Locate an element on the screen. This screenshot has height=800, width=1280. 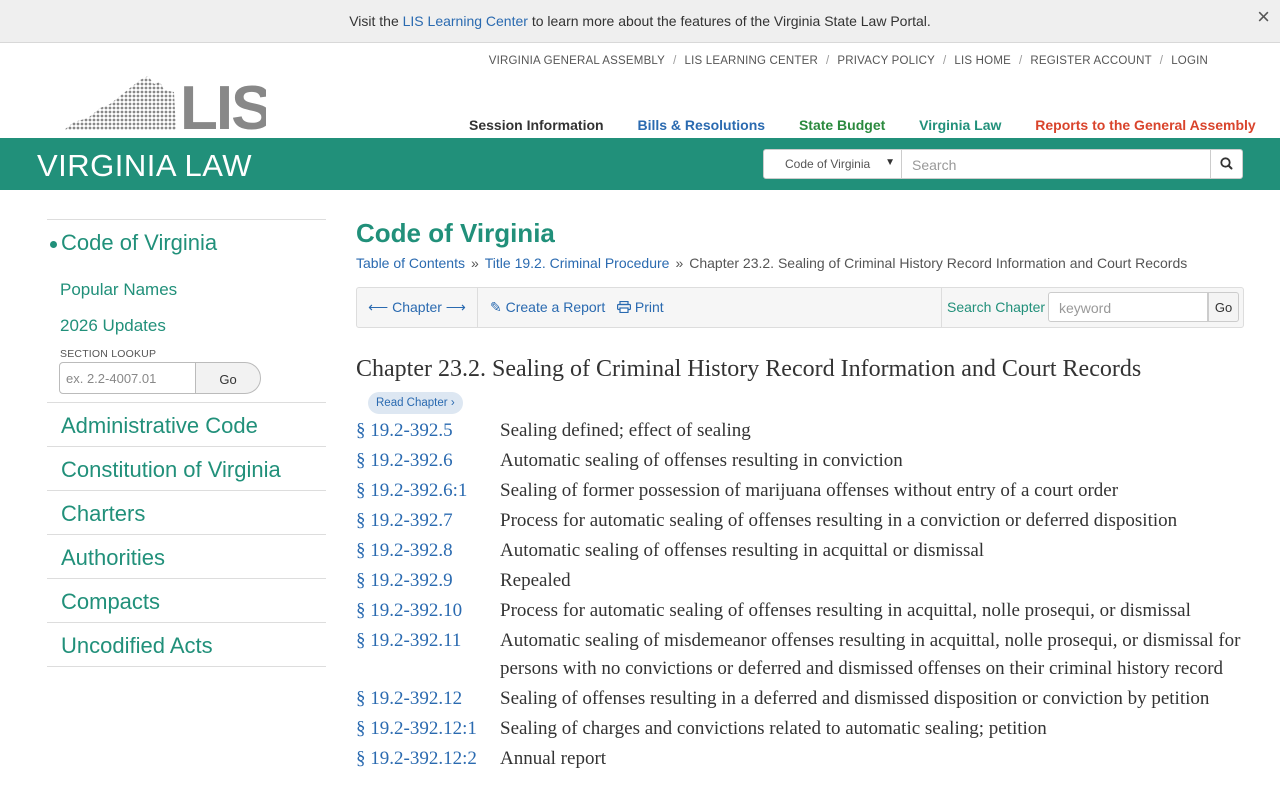
chapter-search-input: keyword is located at coordinates (1128, 307).